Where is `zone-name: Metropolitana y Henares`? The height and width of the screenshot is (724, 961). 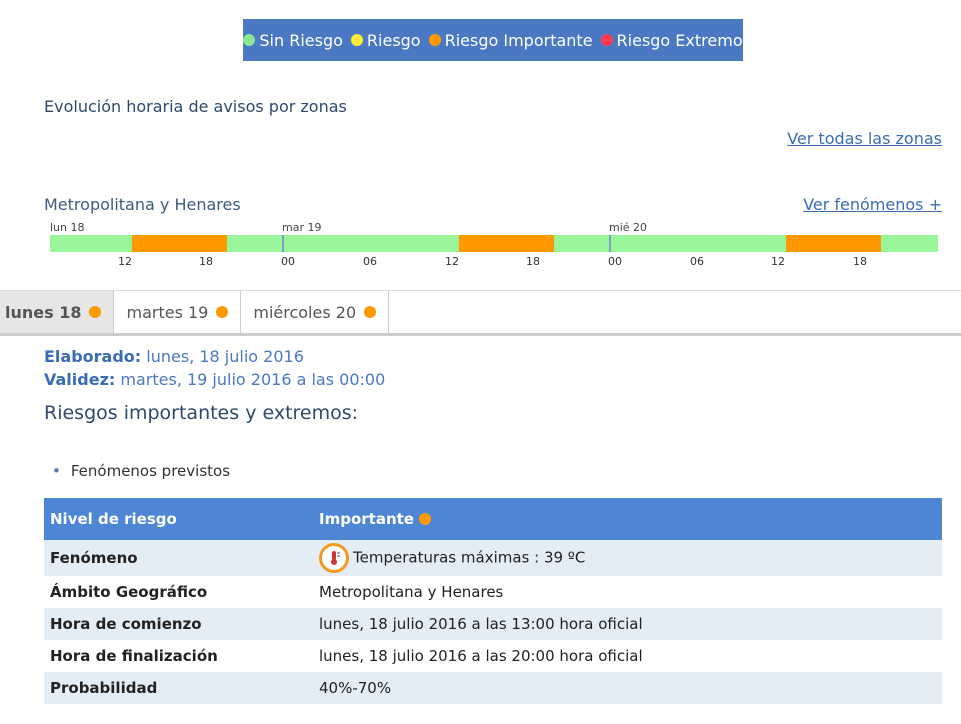
zone-name: Metropolitana y Henares is located at coordinates (142, 204).